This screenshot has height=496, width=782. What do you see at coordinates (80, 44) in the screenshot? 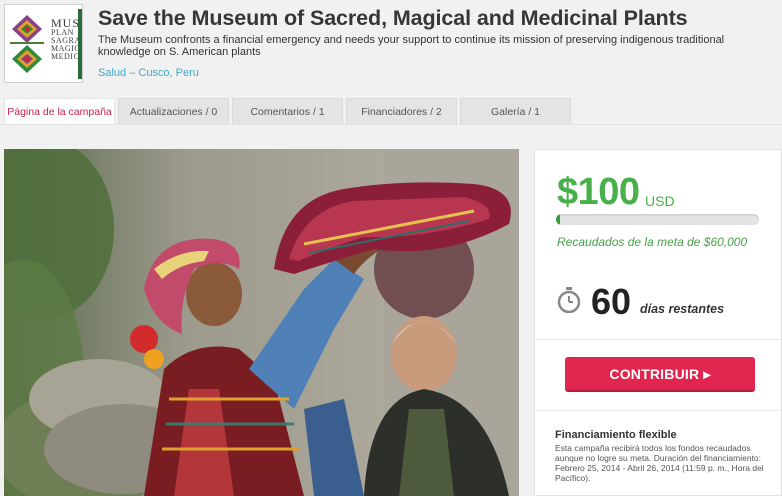
I see `logo-side-bar` at bounding box center [80, 44].